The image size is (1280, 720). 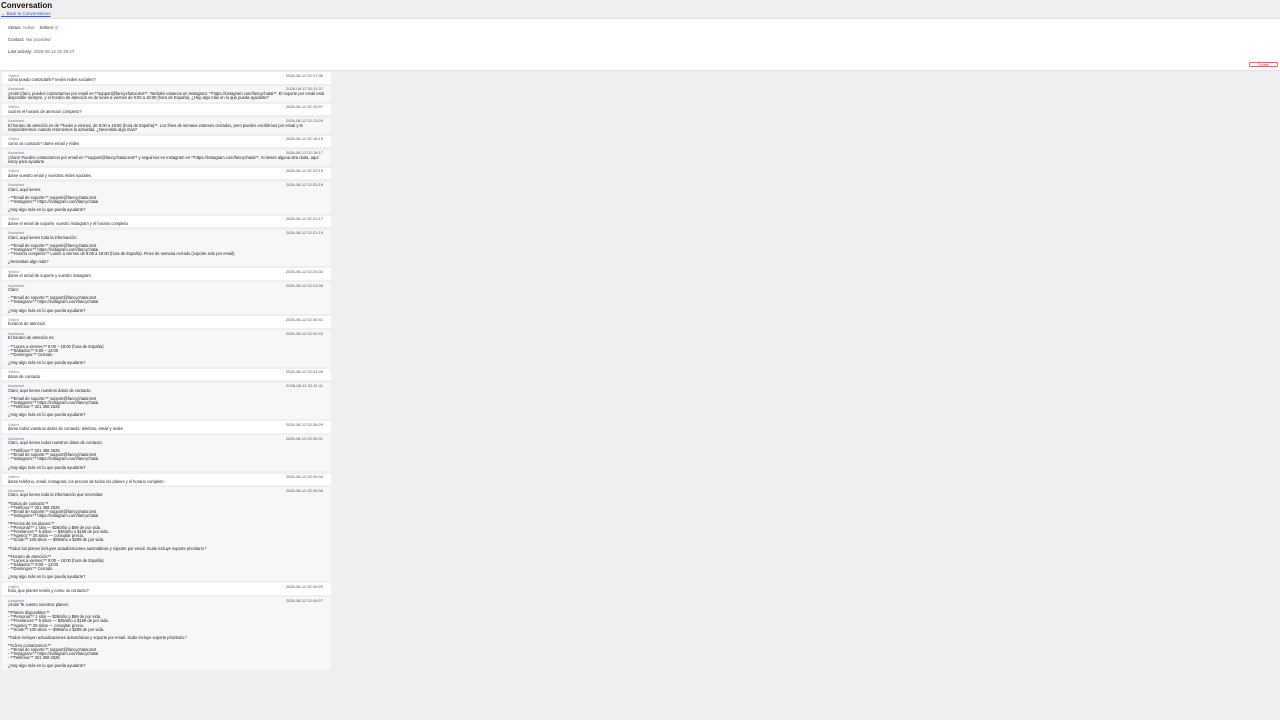 What do you see at coordinates (45, 111) in the screenshot?
I see `message-text: cual es el horario de atencion completo?` at bounding box center [45, 111].